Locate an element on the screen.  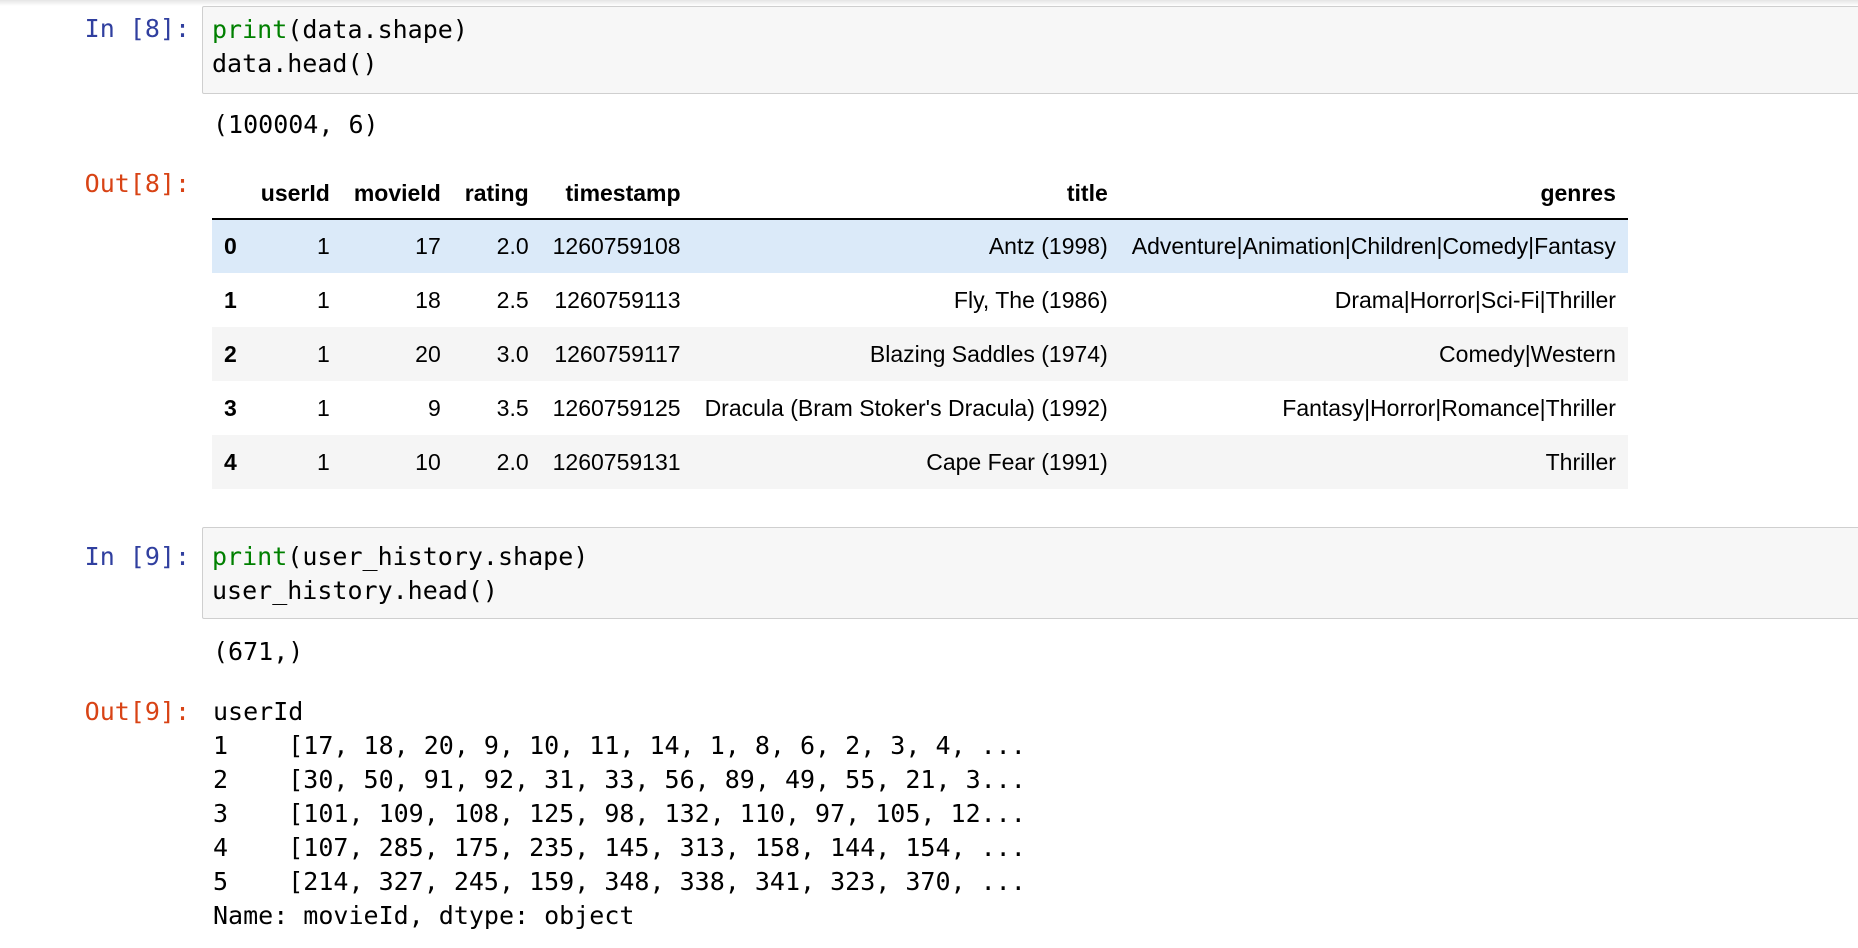
index-header is located at coordinates (230, 194).